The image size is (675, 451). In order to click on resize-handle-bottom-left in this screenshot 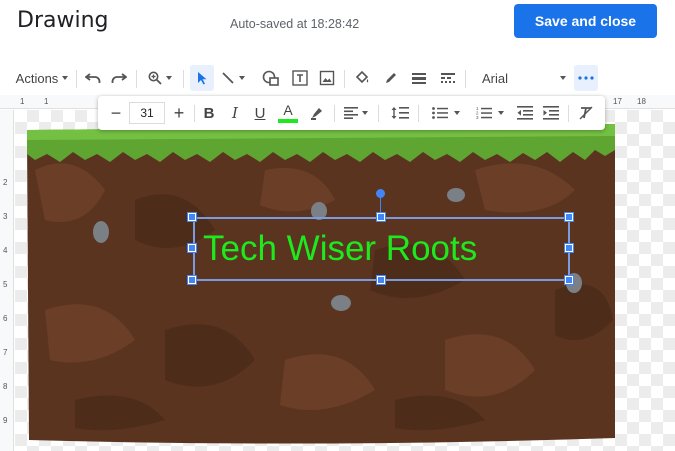, I will do `click(192, 280)`.